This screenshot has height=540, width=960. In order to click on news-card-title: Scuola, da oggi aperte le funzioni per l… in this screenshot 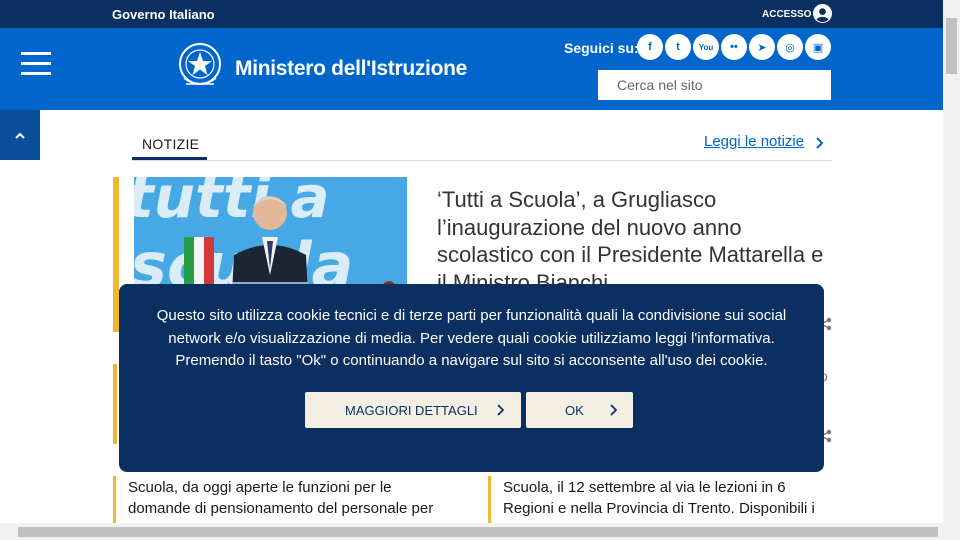, I will do `click(293, 500)`.